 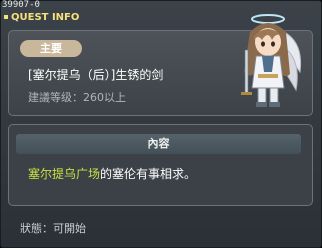 What do you see at coordinates (51, 48) in the screenshot?
I see `quest-type-tag: 主要` at bounding box center [51, 48].